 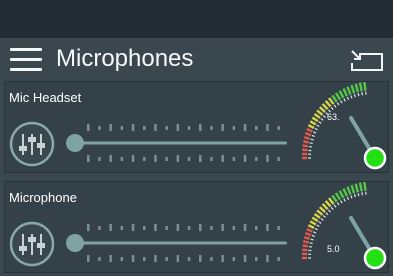 I want to click on meter-value: 63., so click(x=333, y=117).